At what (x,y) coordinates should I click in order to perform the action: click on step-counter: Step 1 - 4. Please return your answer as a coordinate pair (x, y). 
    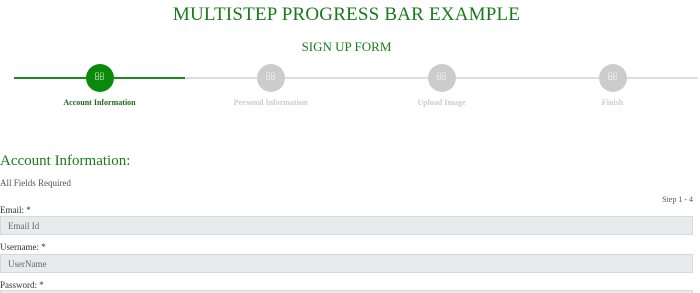
    Looking at the image, I should click on (677, 199).